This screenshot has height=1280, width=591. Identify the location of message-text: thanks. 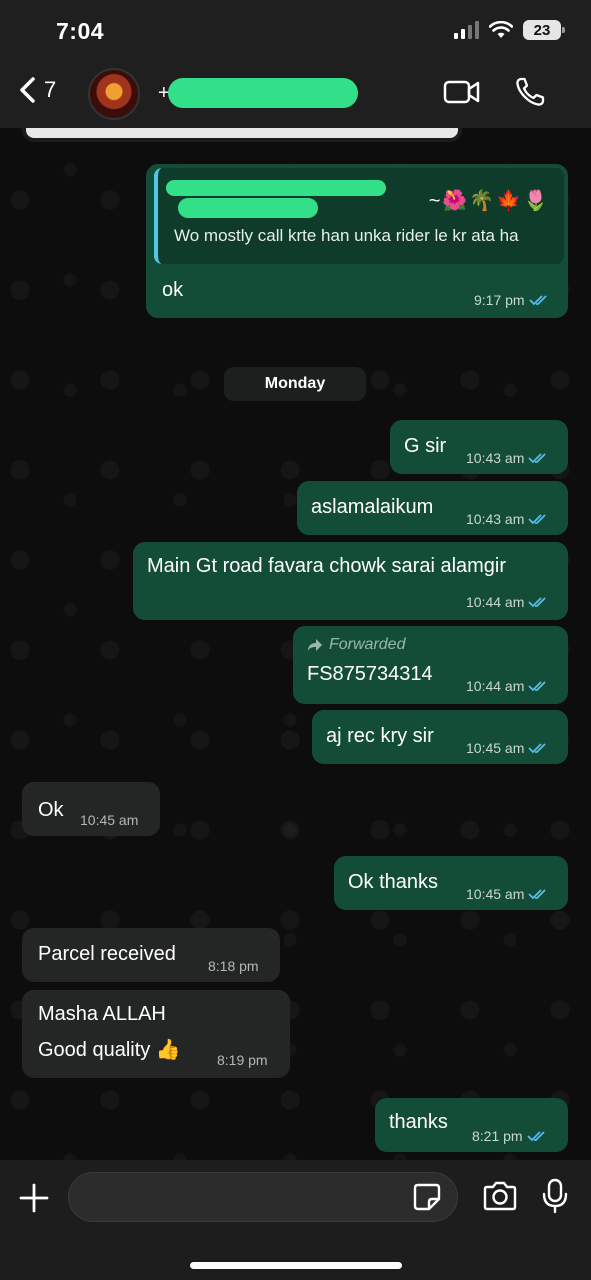
(418, 1122).